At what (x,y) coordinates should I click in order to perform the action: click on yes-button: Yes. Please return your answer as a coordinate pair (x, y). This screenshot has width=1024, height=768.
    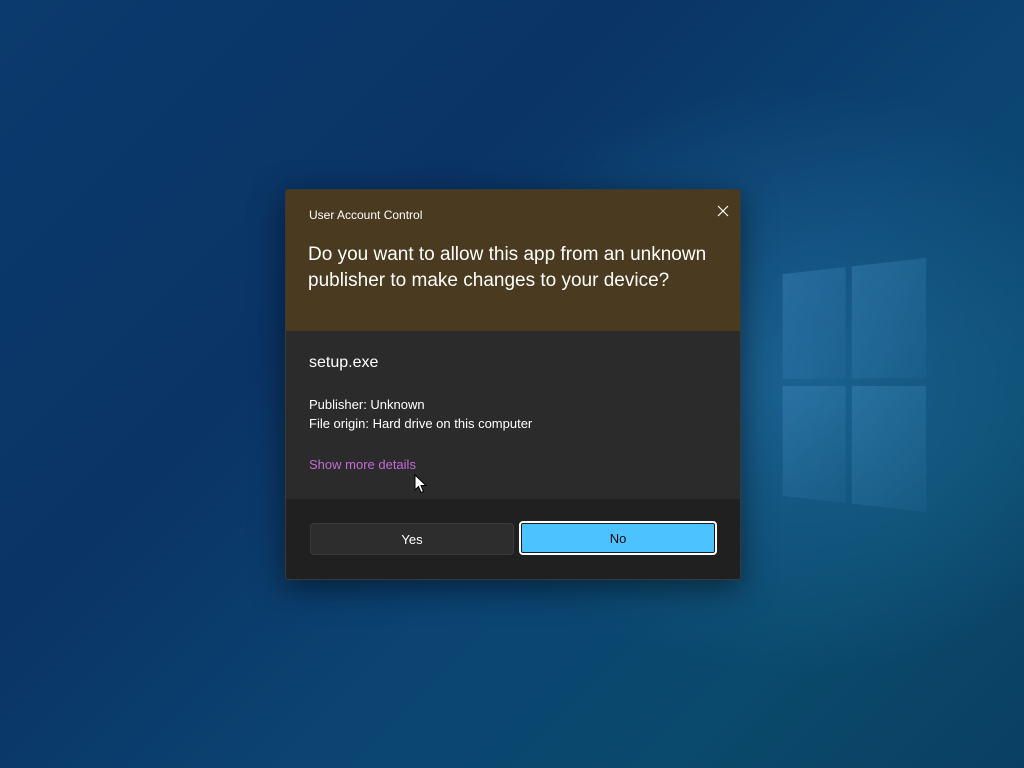
    Looking at the image, I should click on (412, 539).